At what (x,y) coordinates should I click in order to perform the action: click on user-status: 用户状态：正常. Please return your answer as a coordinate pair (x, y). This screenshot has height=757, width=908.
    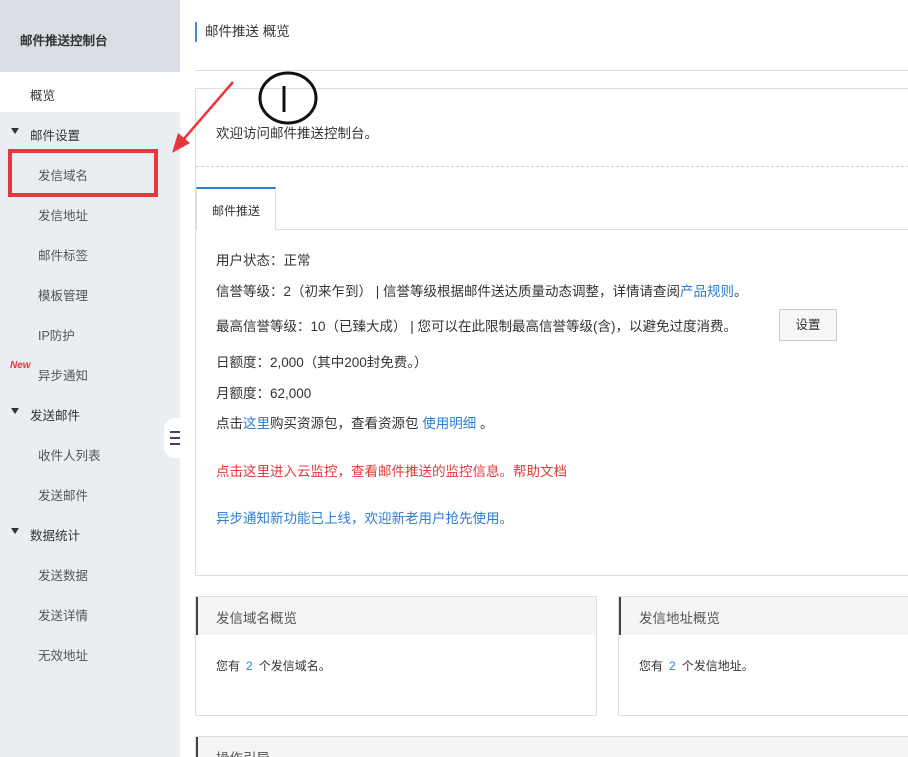
    Looking at the image, I should click on (263, 260).